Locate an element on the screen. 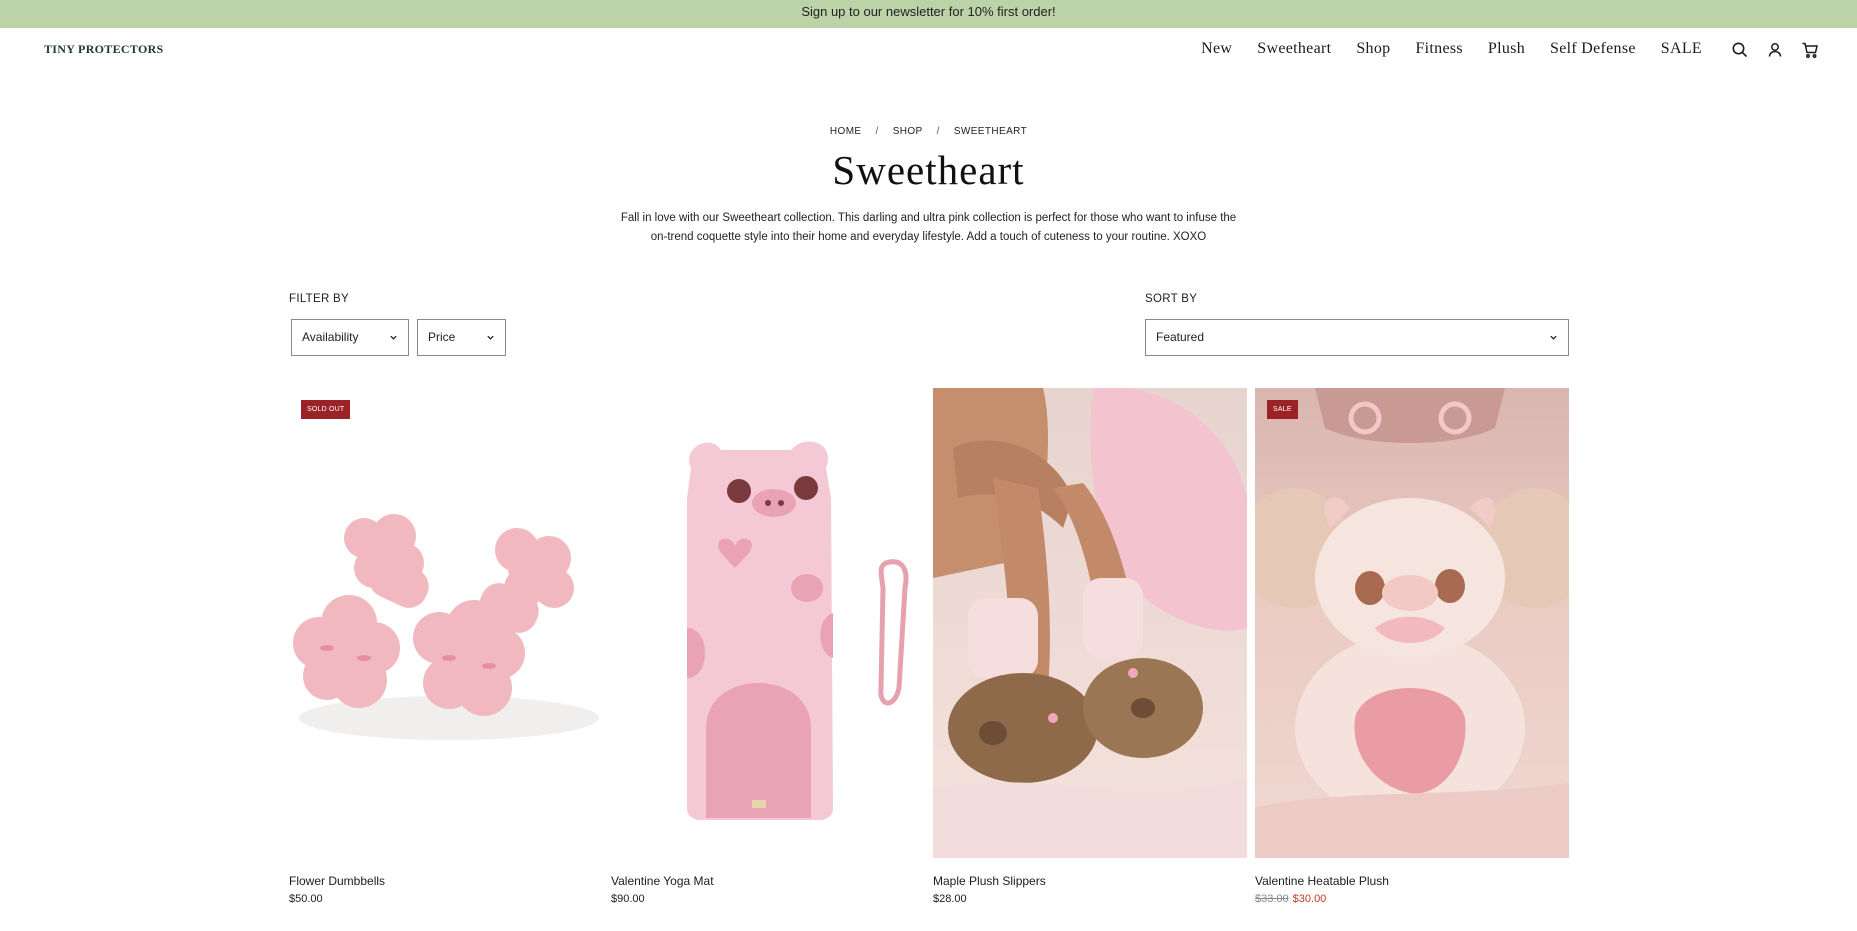 This screenshot has height=931, width=1857. nav-item-fitness: Fitness is located at coordinates (1438, 49).